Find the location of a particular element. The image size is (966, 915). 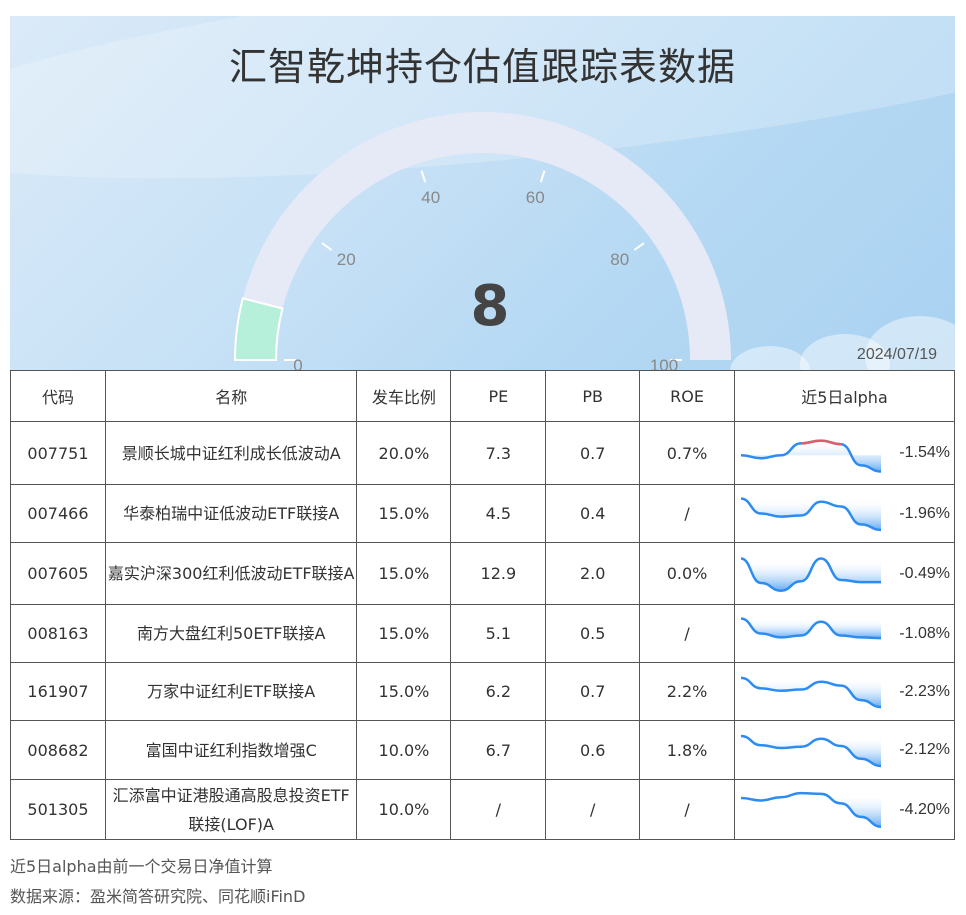

fund-name-cell: 嘉实沪深300红利低波动ETF联接A is located at coordinates (231, 573).